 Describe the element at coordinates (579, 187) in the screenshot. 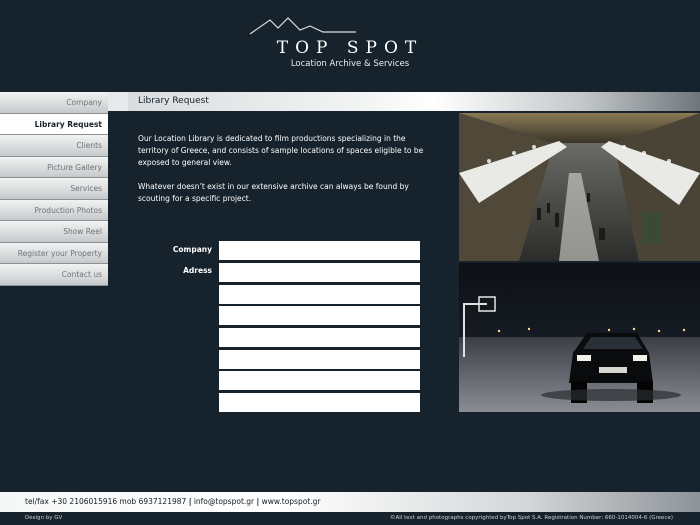

I see `location-photo-arcade` at that location.